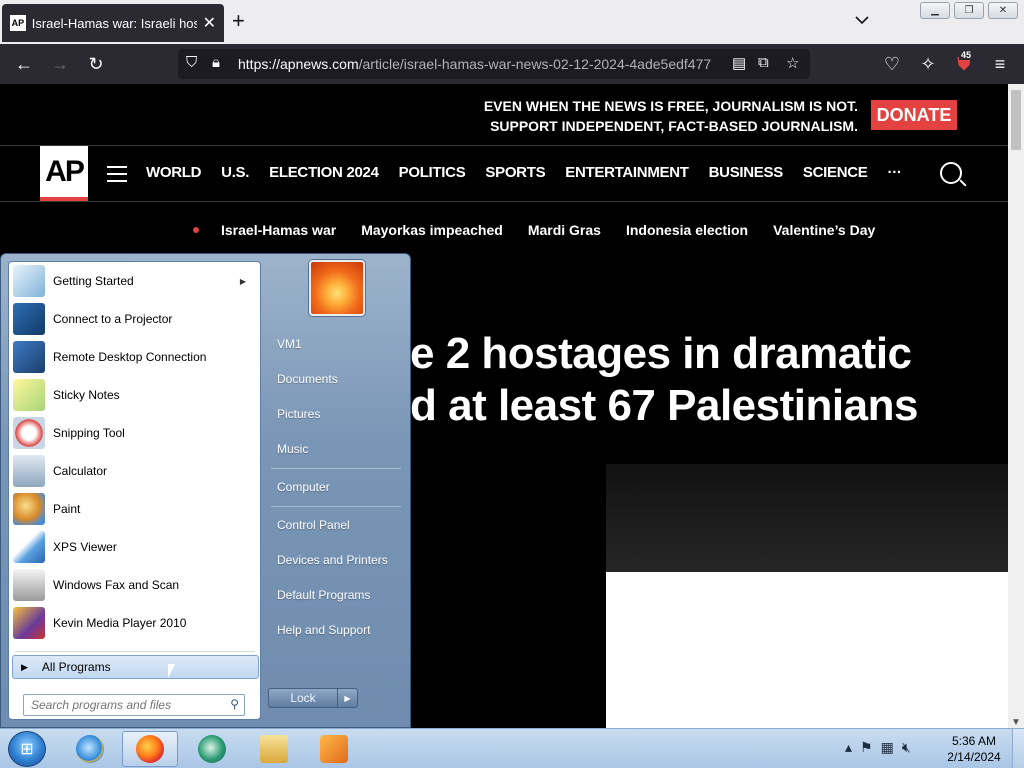 The image size is (1024, 768). I want to click on nav-more: ···, so click(895, 172).